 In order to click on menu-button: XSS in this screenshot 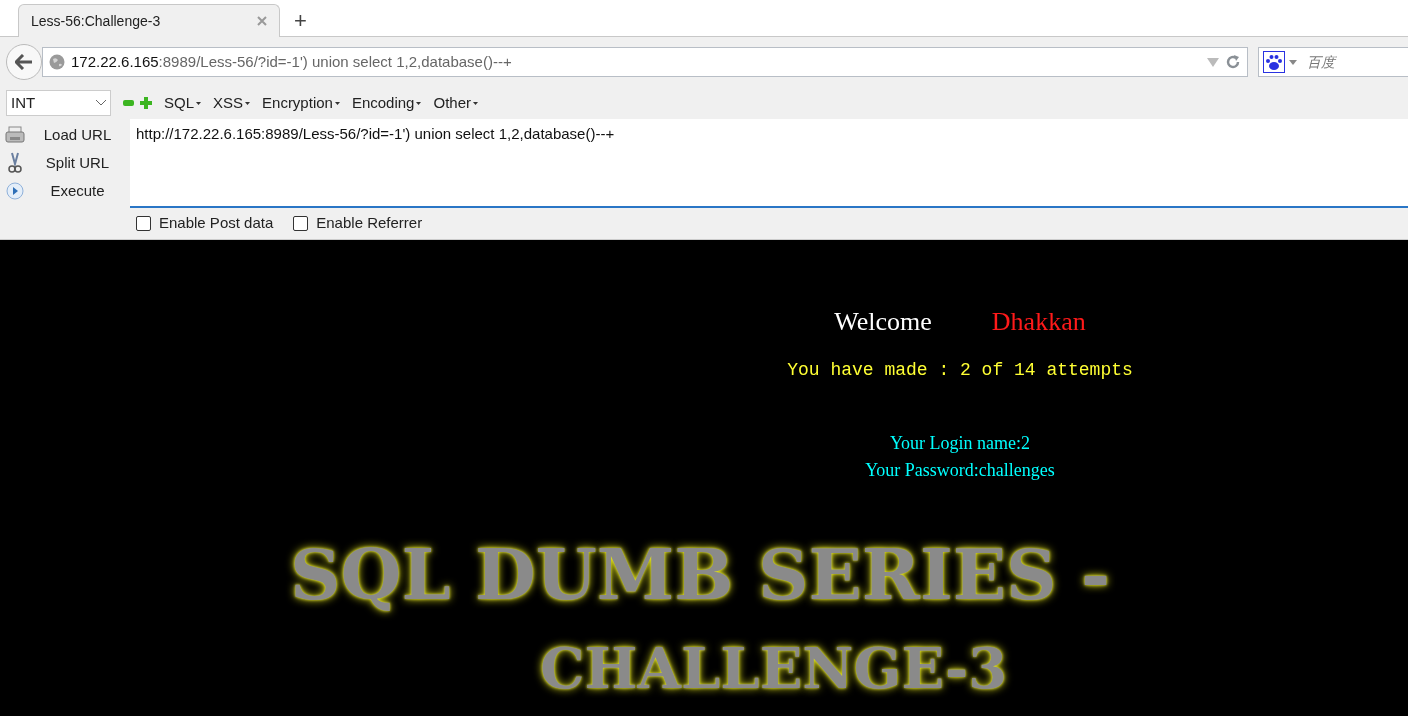, I will do `click(232, 103)`.